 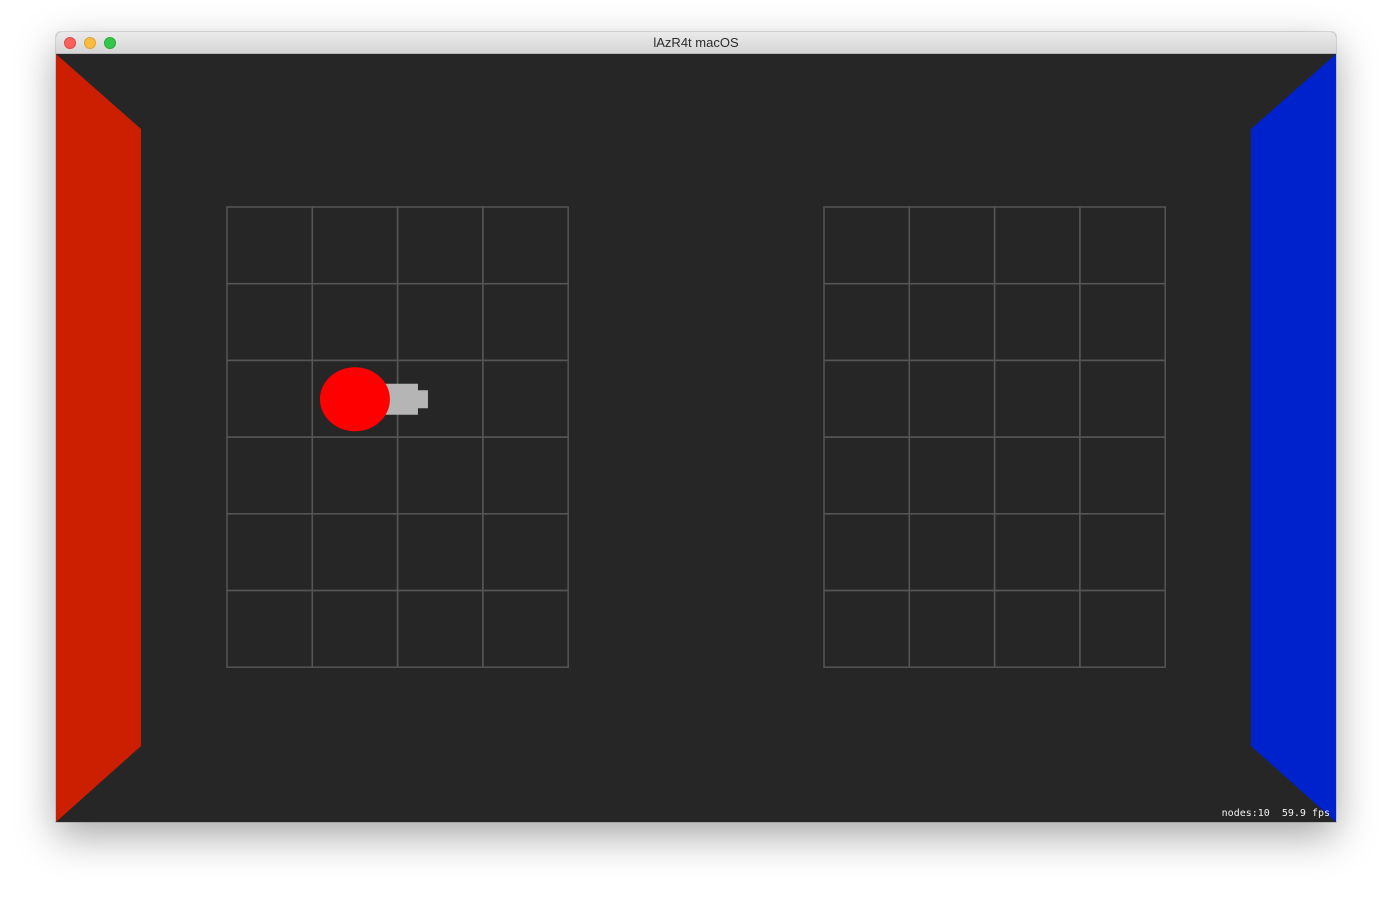 I want to click on node-count: nodes:10, so click(x=1245, y=813).